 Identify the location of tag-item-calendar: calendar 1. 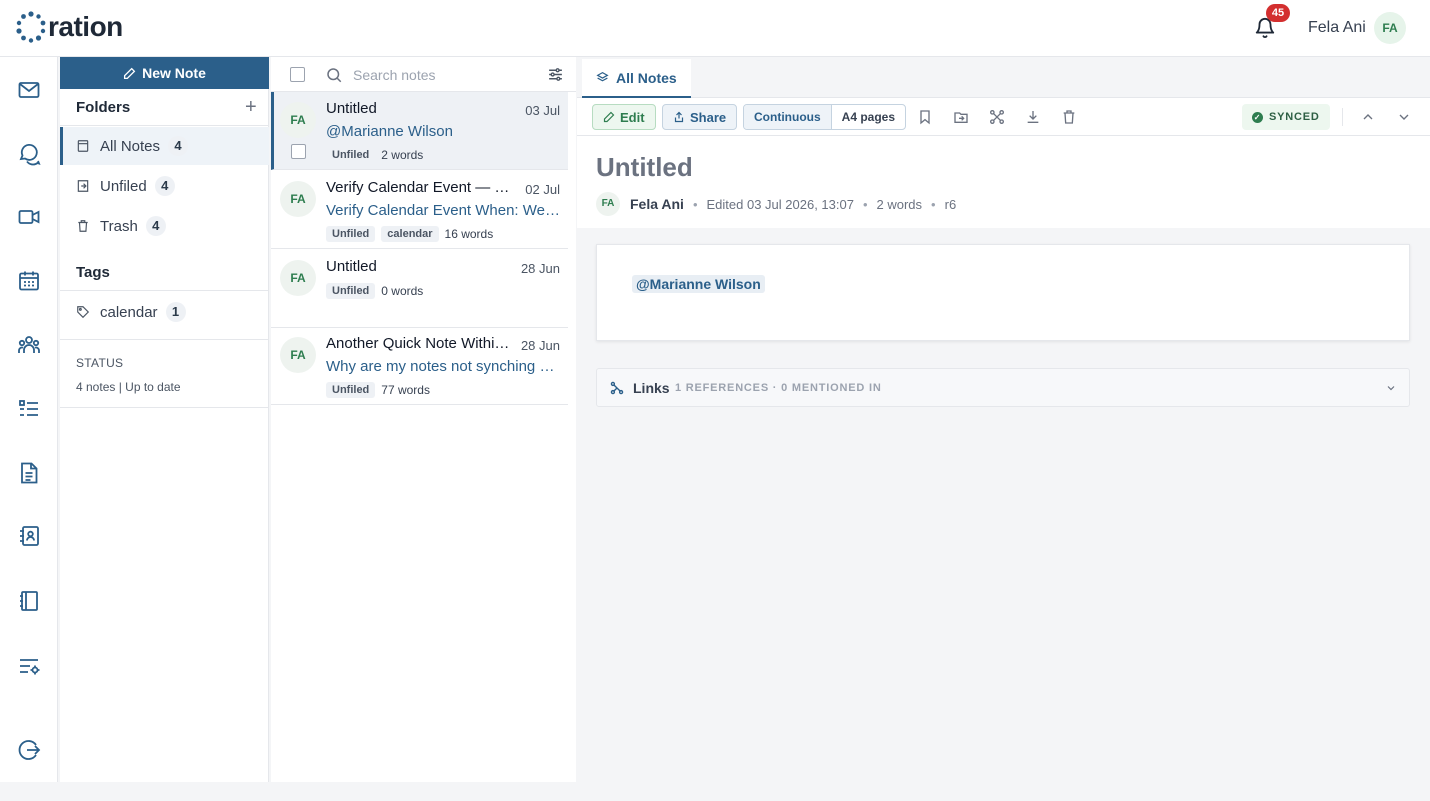
(164, 312).